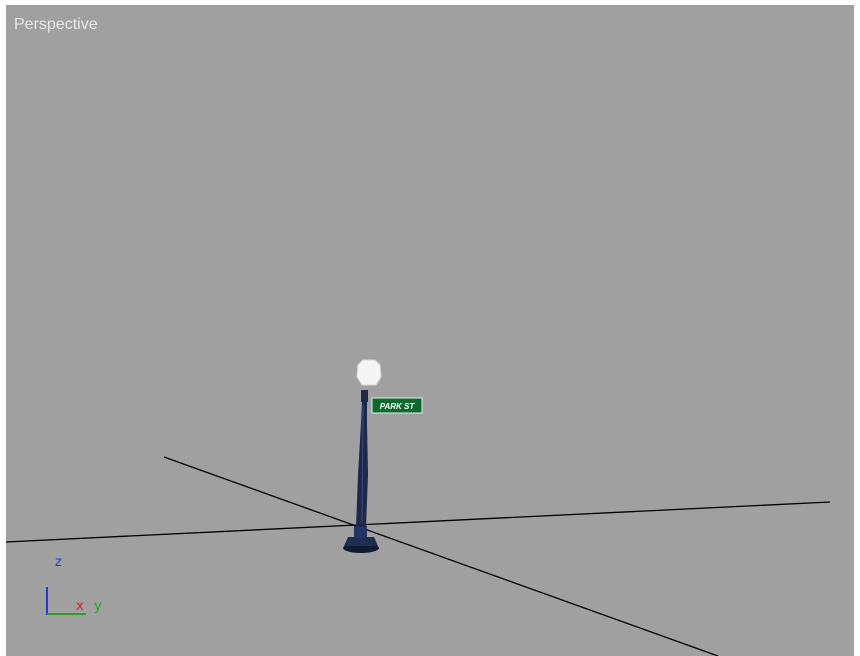  I want to click on axis-tripod: z x y, so click(74, 585).